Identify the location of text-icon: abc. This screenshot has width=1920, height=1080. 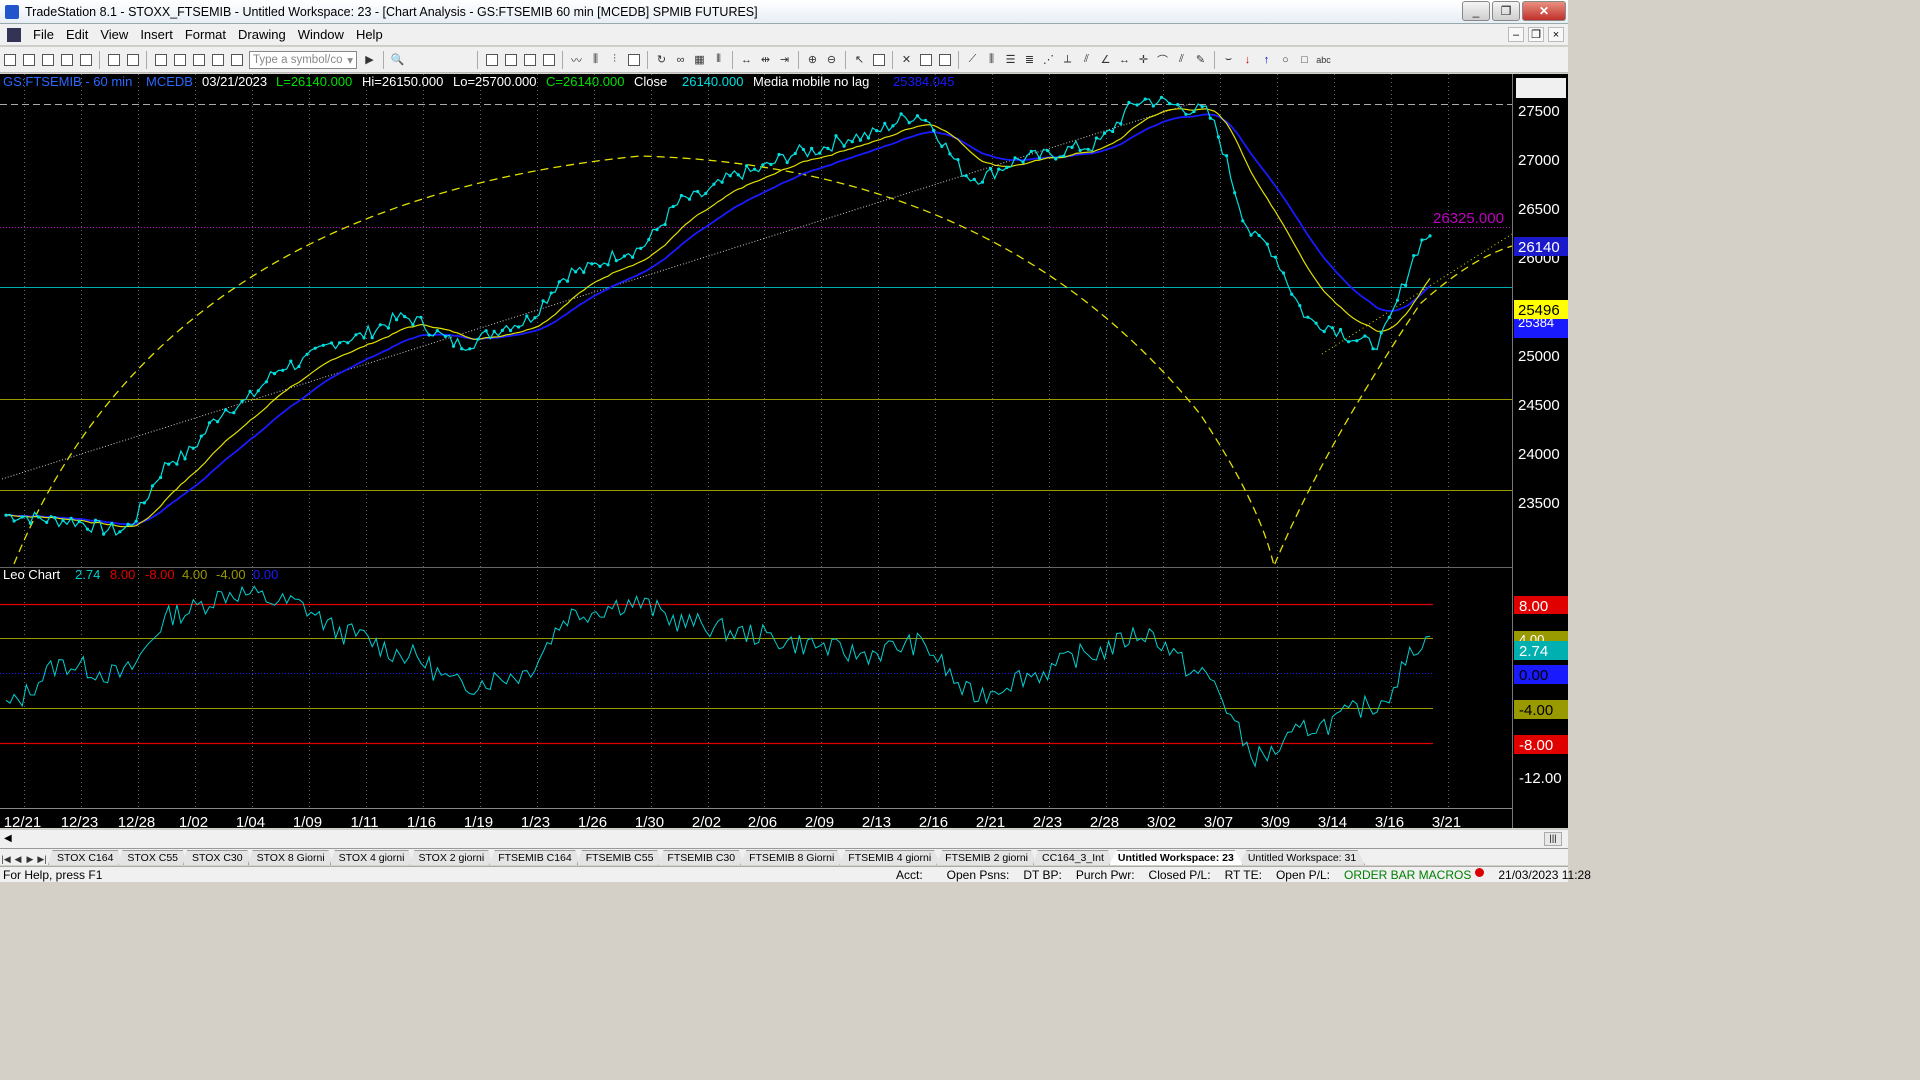
(1324, 60).